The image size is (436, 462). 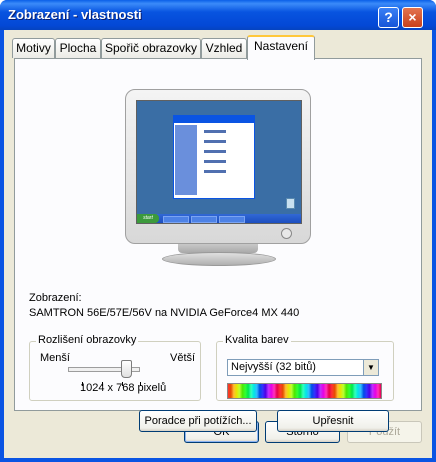 I want to click on color-spectrum-bar, so click(x=304, y=391).